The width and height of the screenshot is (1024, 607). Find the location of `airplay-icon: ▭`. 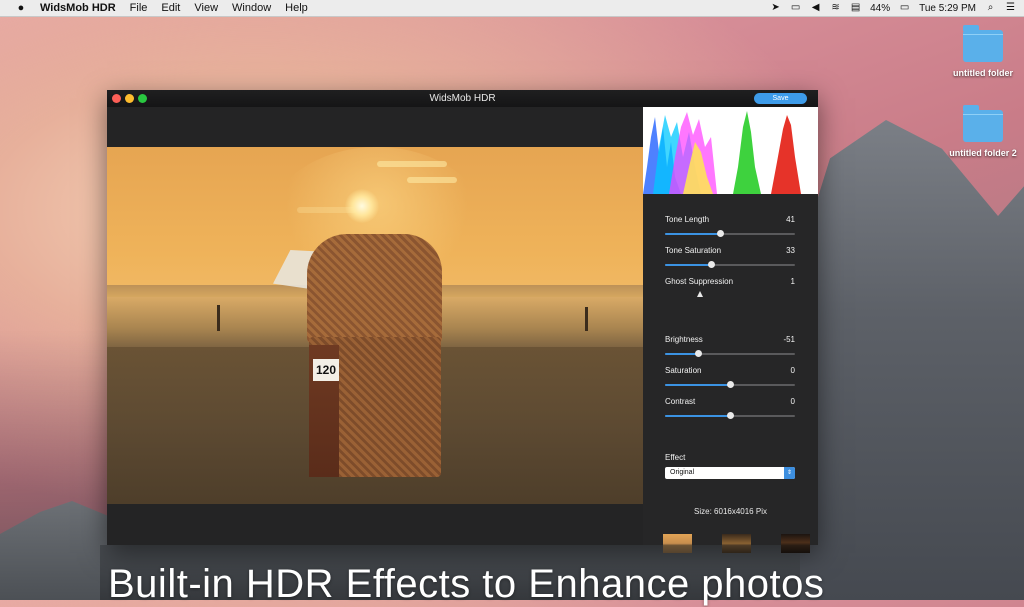

airplay-icon: ▭ is located at coordinates (795, 8).